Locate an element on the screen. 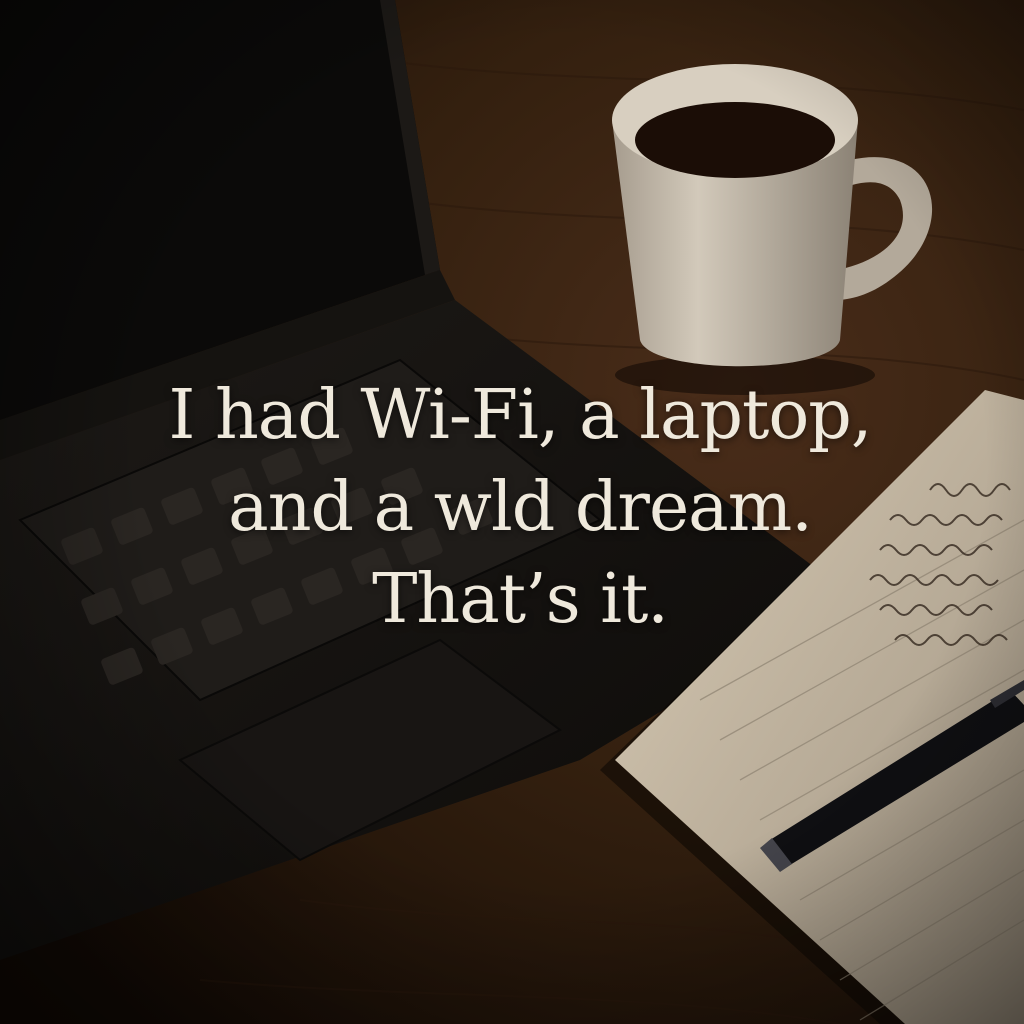 The image size is (1024, 1024). quote-line-2: and a wld dream. is located at coordinates (520, 507).